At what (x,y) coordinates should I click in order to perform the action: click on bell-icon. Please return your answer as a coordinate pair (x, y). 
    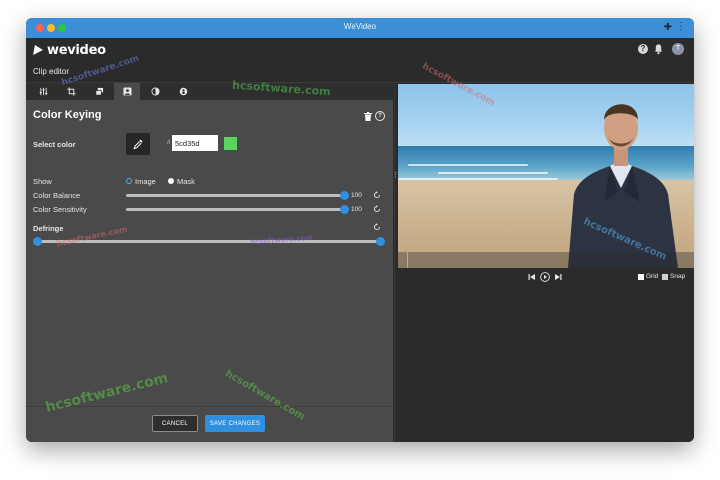
    Looking at the image, I should click on (658, 49).